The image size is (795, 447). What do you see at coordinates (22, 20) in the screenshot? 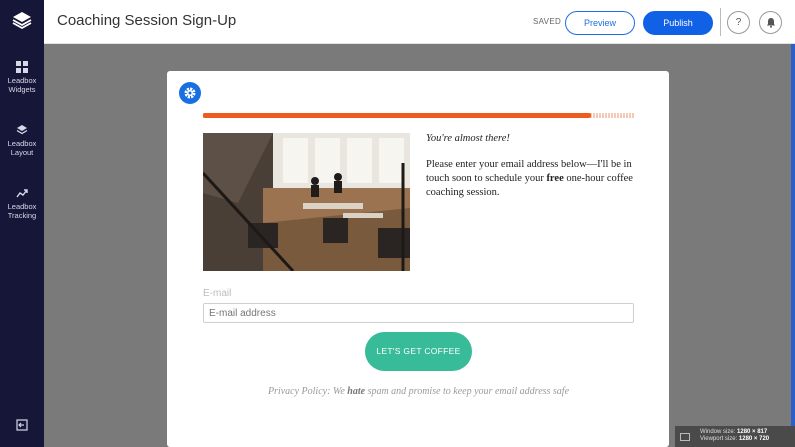
I see `leadpages-logo-icon` at bounding box center [22, 20].